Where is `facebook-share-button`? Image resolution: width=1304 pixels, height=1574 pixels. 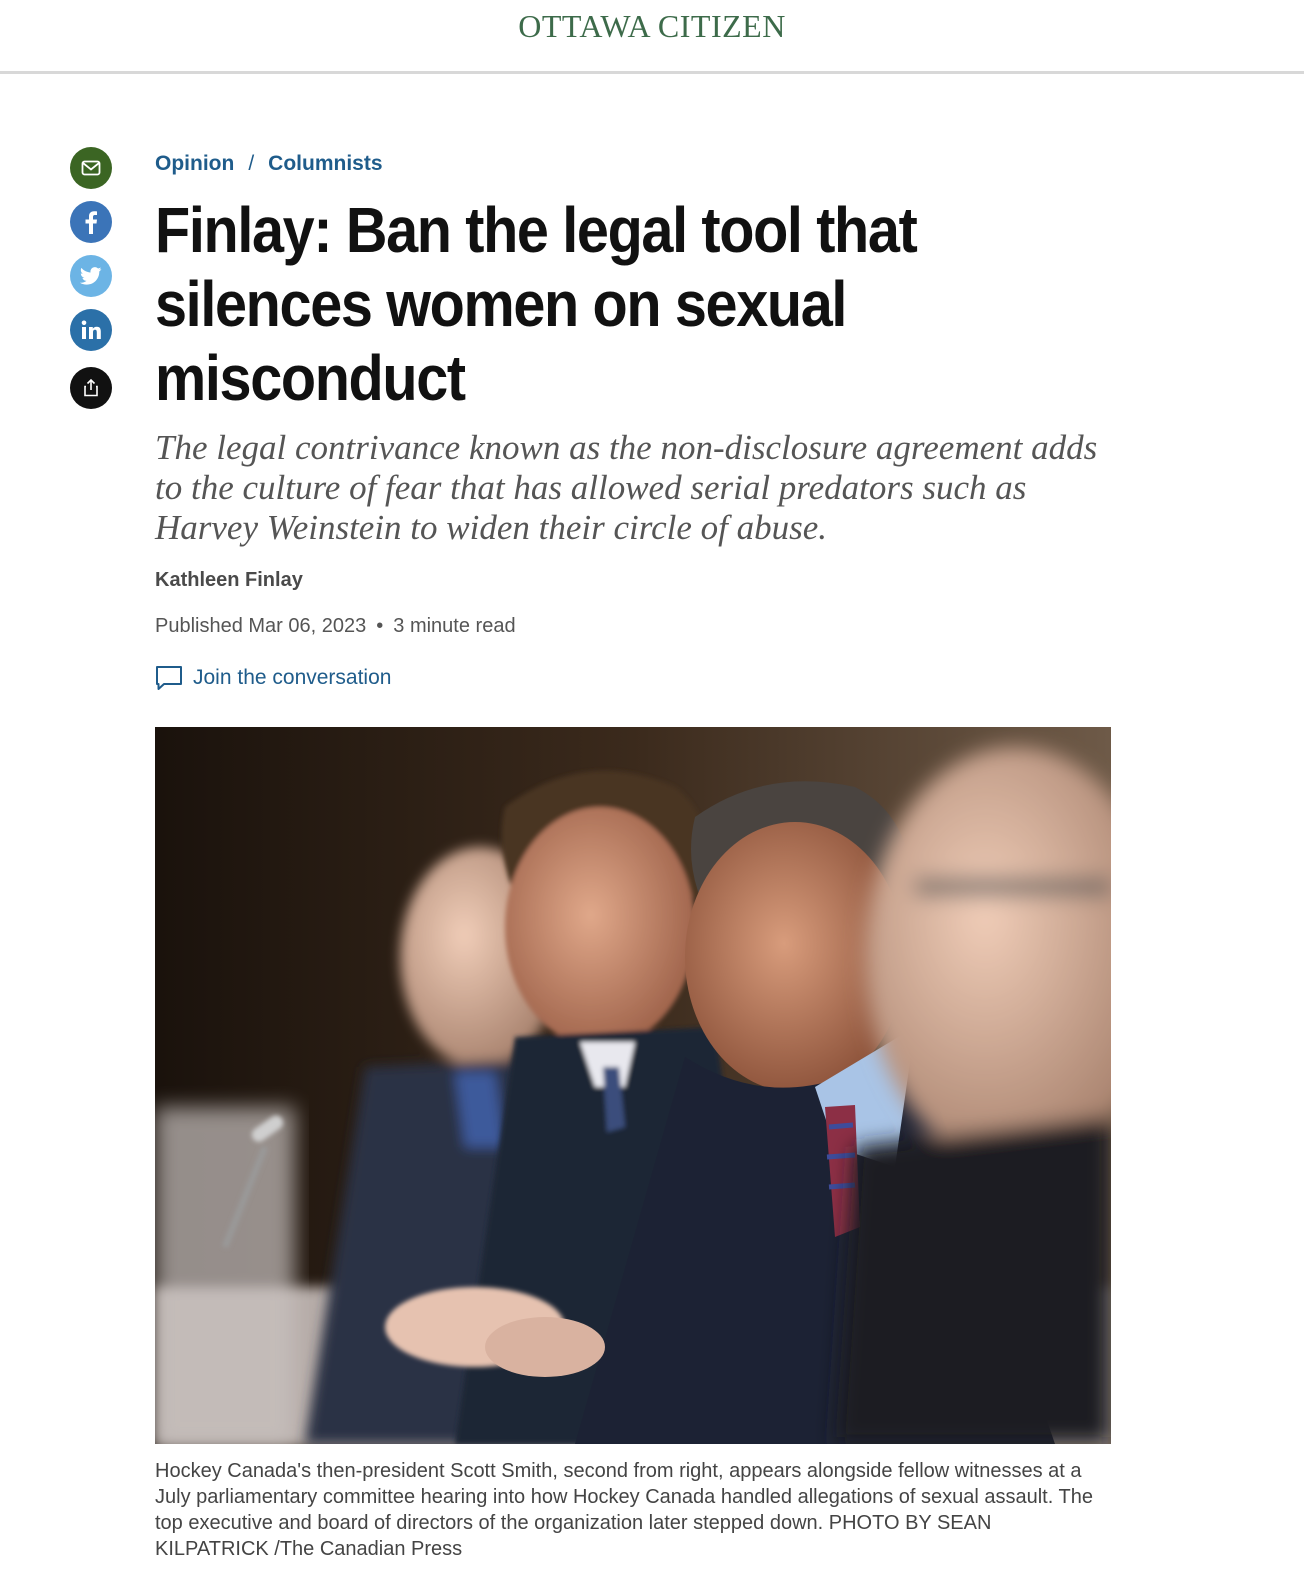
facebook-share-button is located at coordinates (91, 222).